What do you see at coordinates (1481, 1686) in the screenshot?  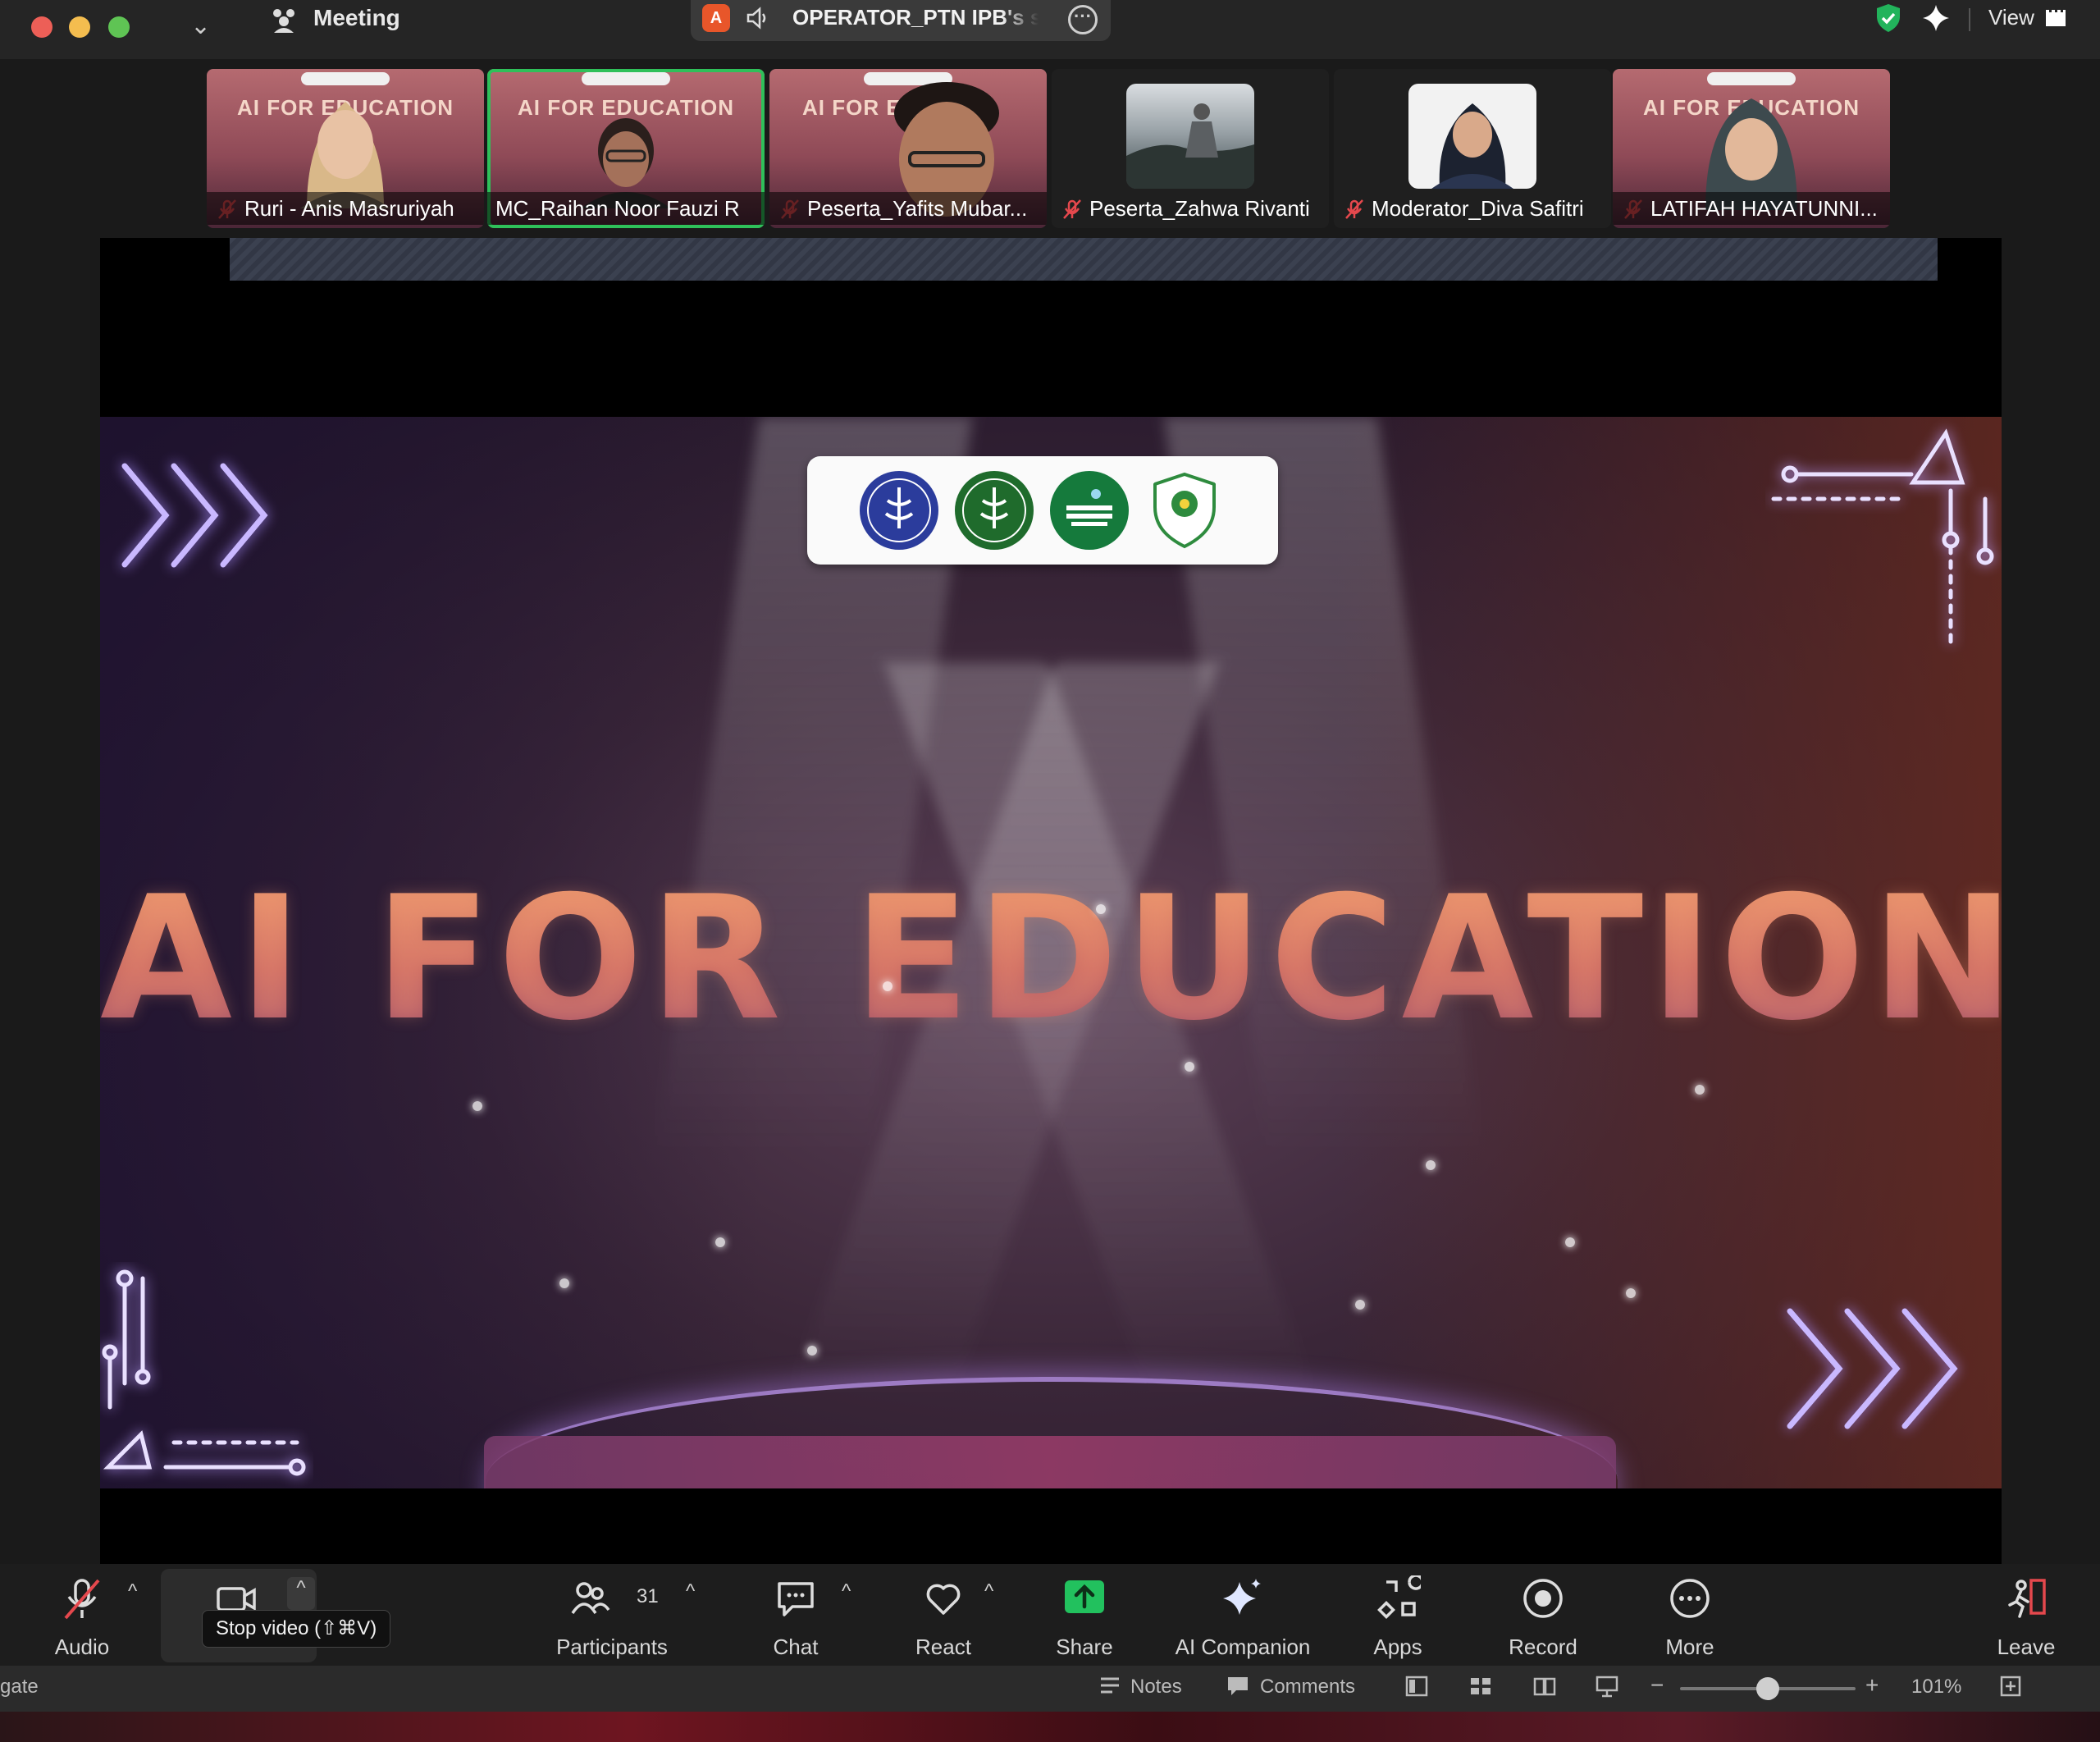 I see `slide-sorter-icon` at bounding box center [1481, 1686].